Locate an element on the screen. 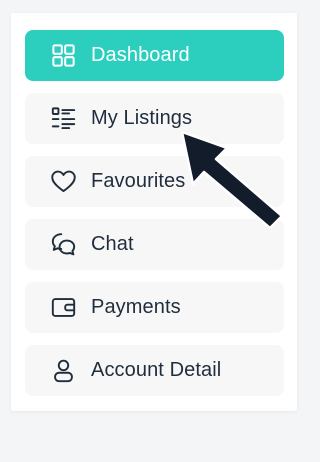  user-icon is located at coordinates (63, 370).